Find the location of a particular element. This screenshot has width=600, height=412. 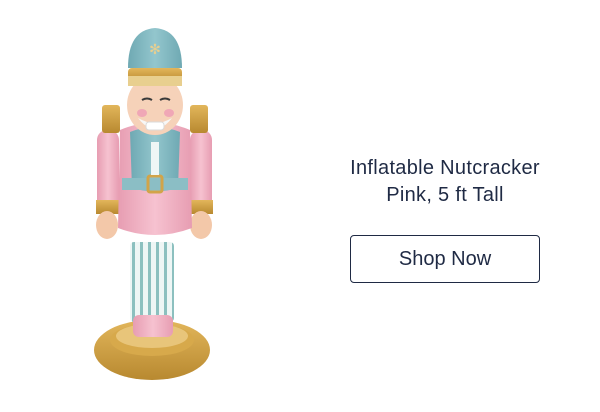

product-info: Inflatable Nutcracker Pink, 5 ft Tall is located at coordinates (445, 182).